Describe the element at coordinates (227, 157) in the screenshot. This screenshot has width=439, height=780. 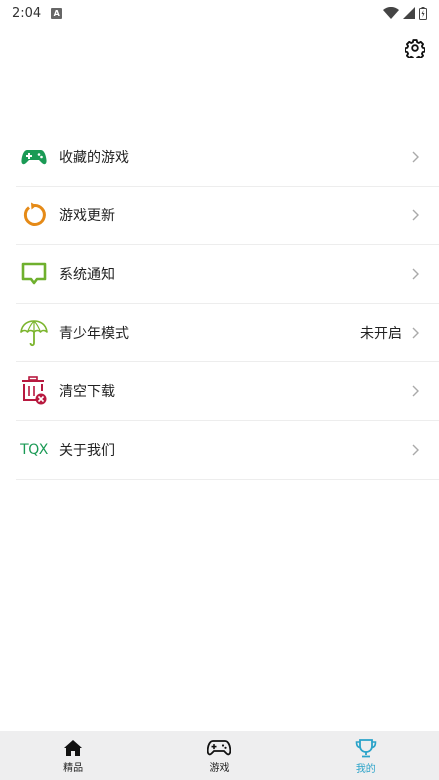
I see `menu-item-favorite-games: 收藏的游戏` at that location.